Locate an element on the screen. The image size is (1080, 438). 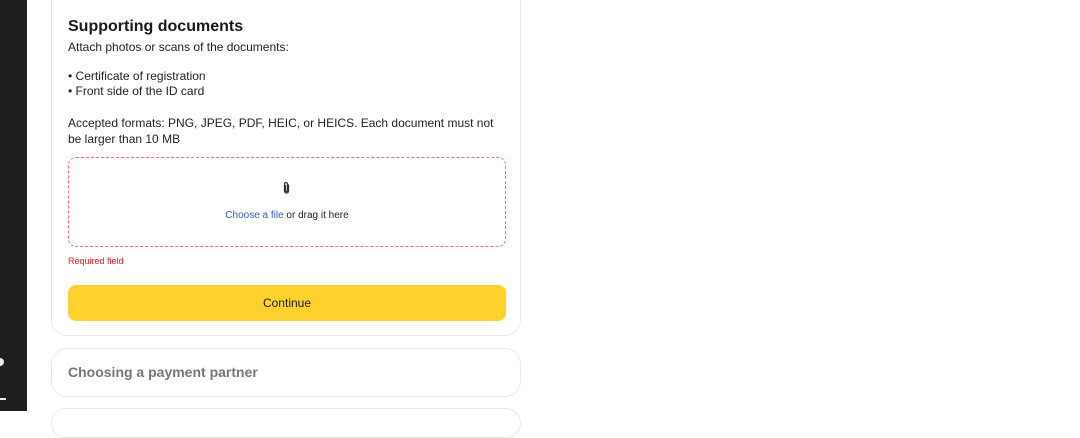
continue-button: Continue is located at coordinates (287, 303).